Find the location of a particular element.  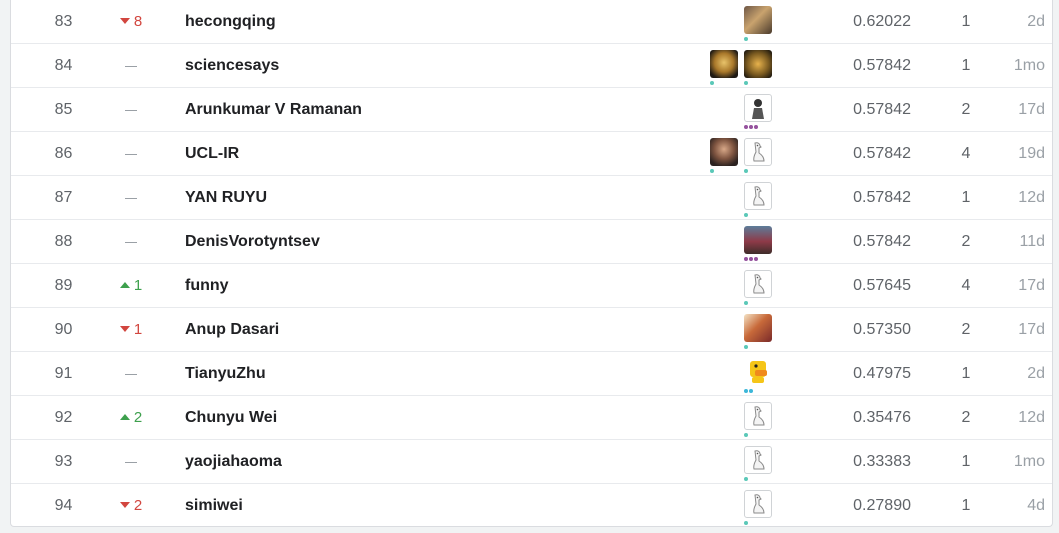

last-submission-cell: 19d is located at coordinates (1031, 153).